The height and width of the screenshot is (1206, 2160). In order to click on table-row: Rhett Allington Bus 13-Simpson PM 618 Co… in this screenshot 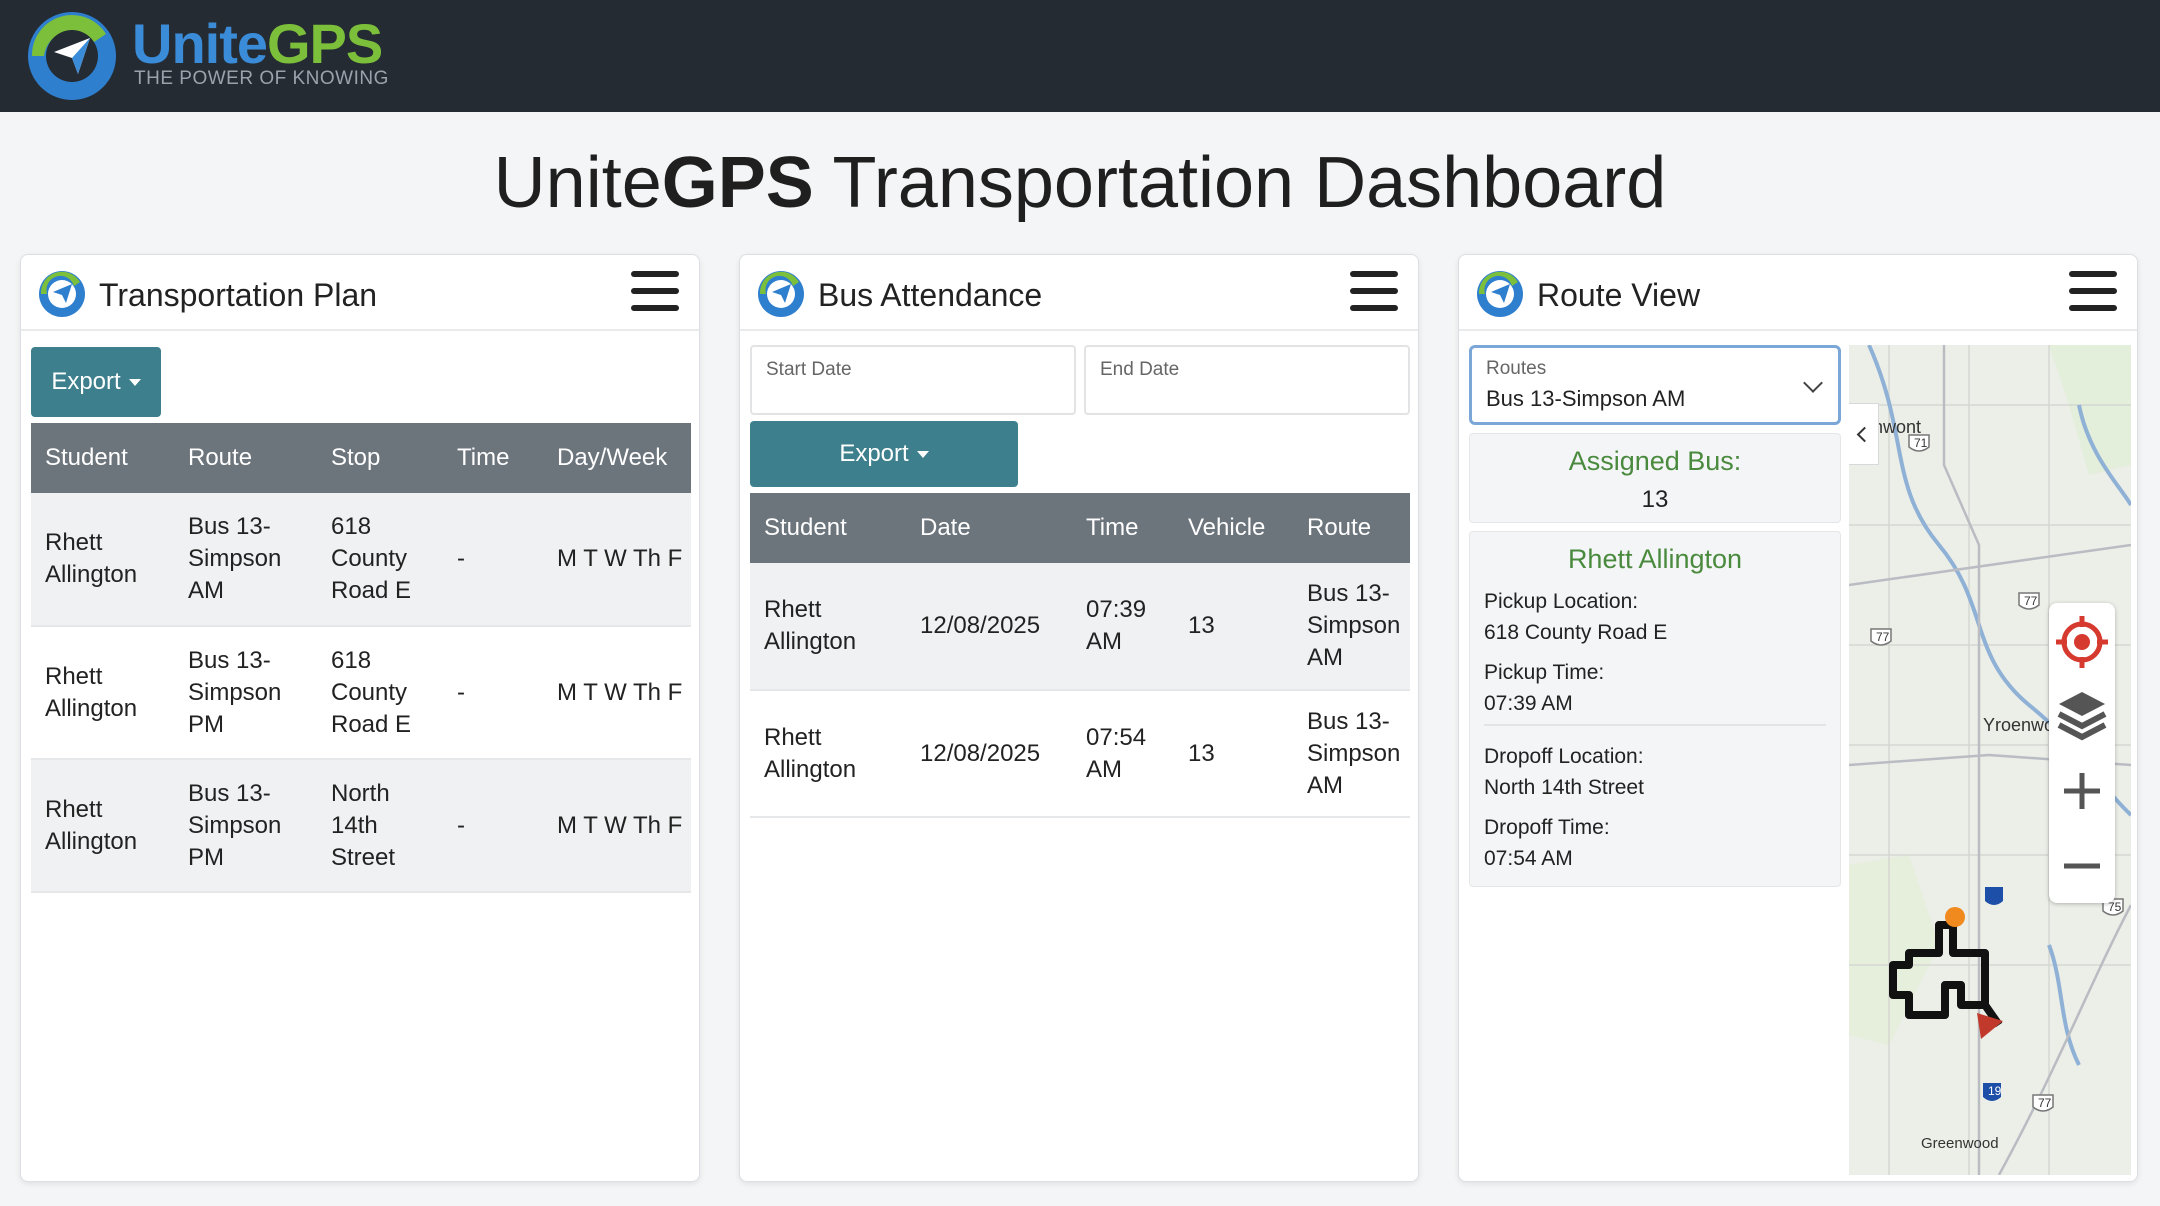, I will do `click(361, 693)`.